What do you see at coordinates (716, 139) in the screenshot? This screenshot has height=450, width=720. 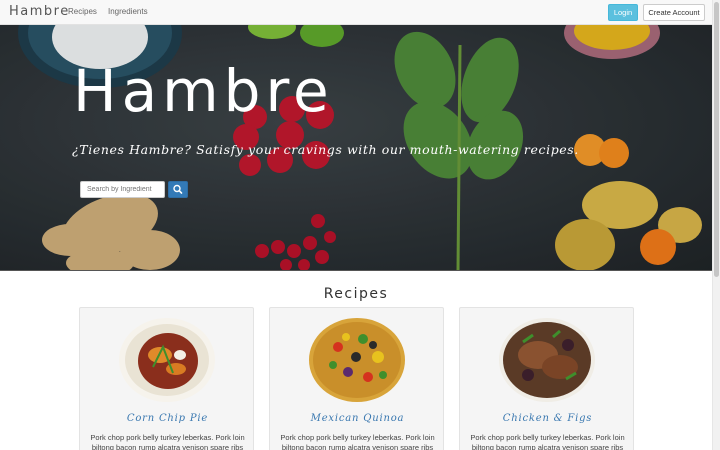 I see `scrollbar-thumb` at bounding box center [716, 139].